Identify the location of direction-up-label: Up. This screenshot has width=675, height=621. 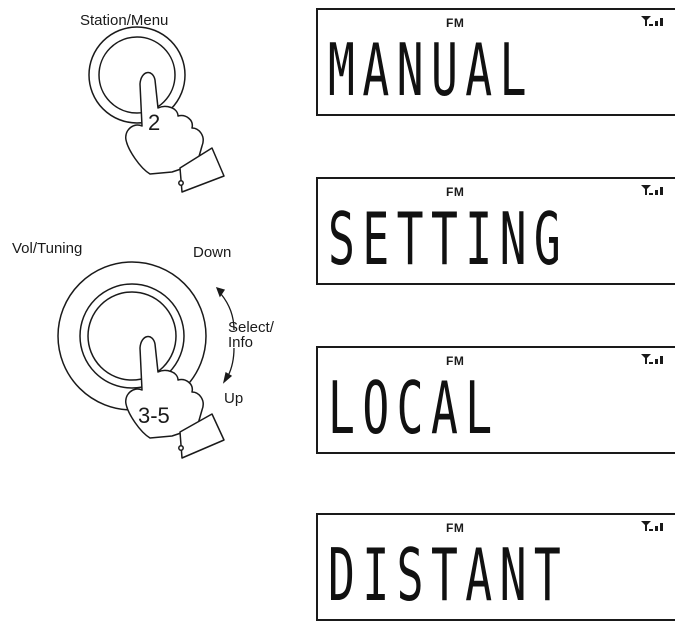
(234, 398).